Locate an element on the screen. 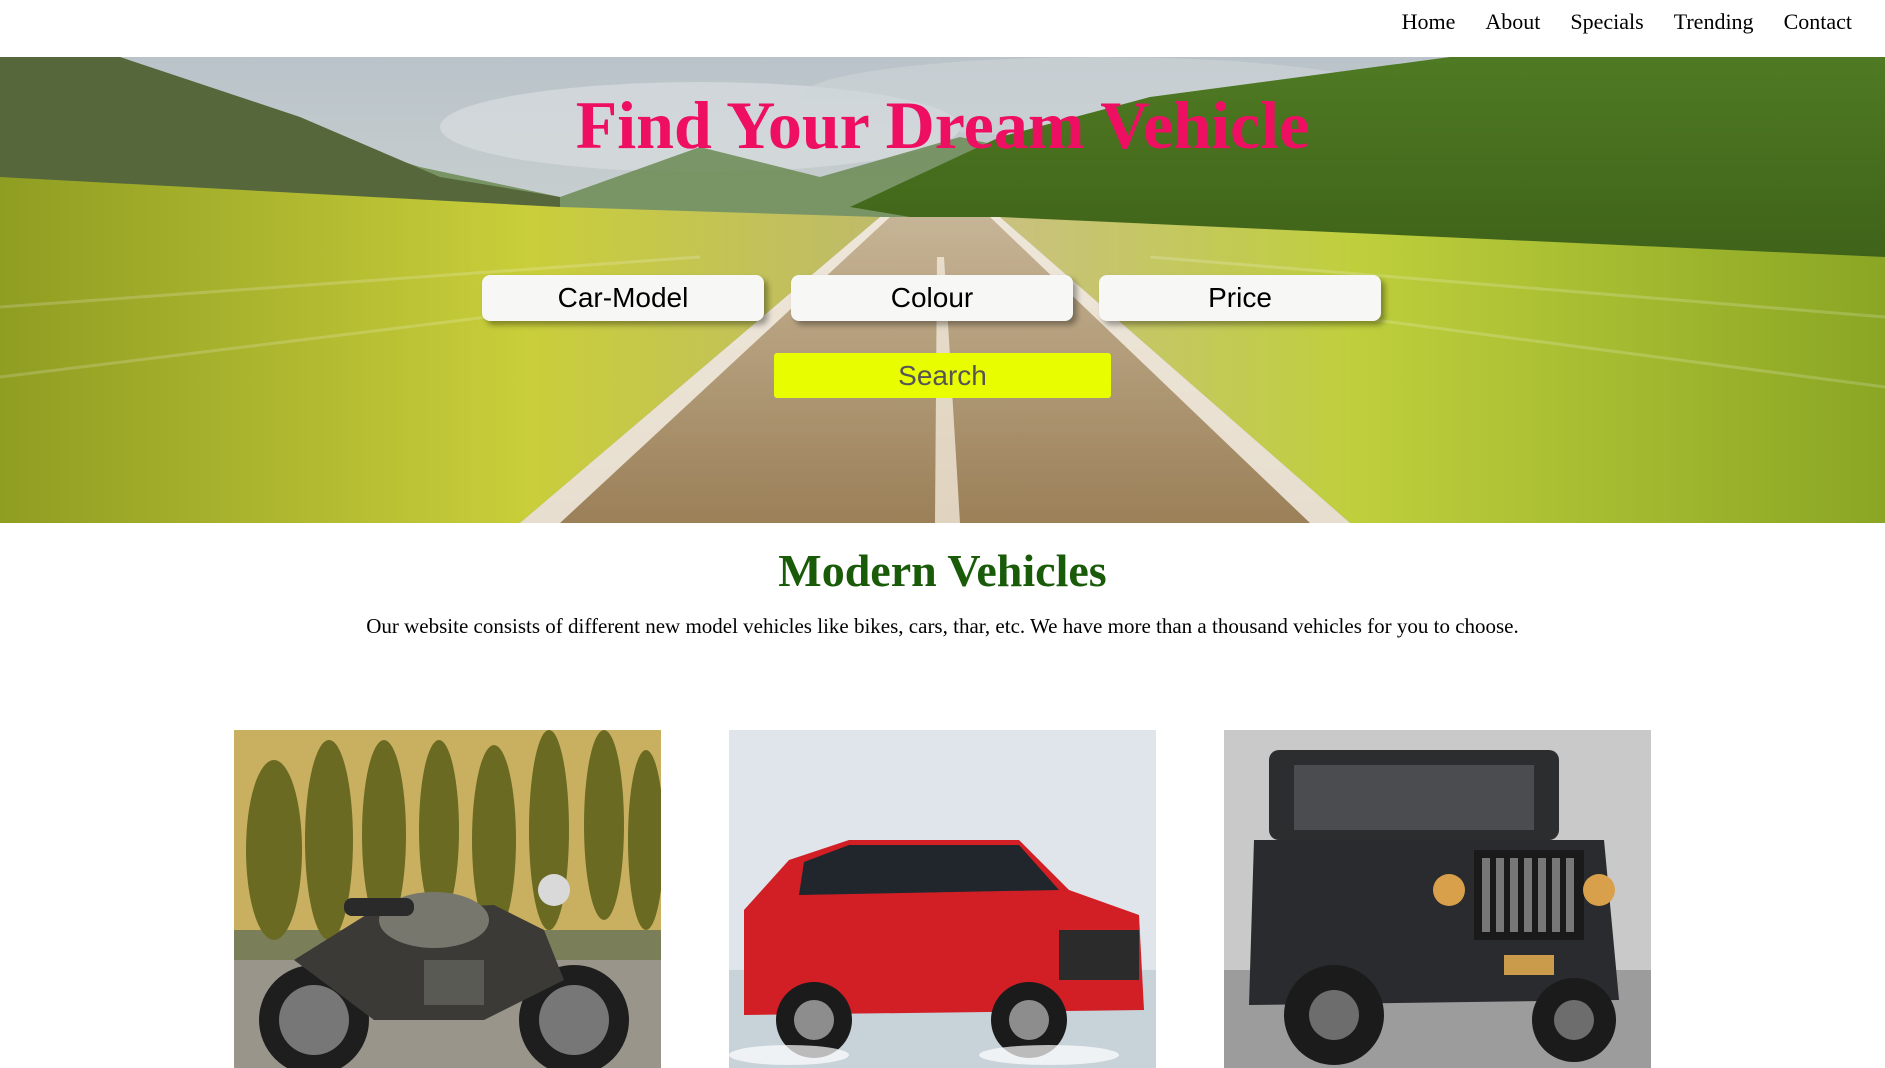 The image size is (1885, 1068). nav-link-about: About is located at coordinates (1512, 22).